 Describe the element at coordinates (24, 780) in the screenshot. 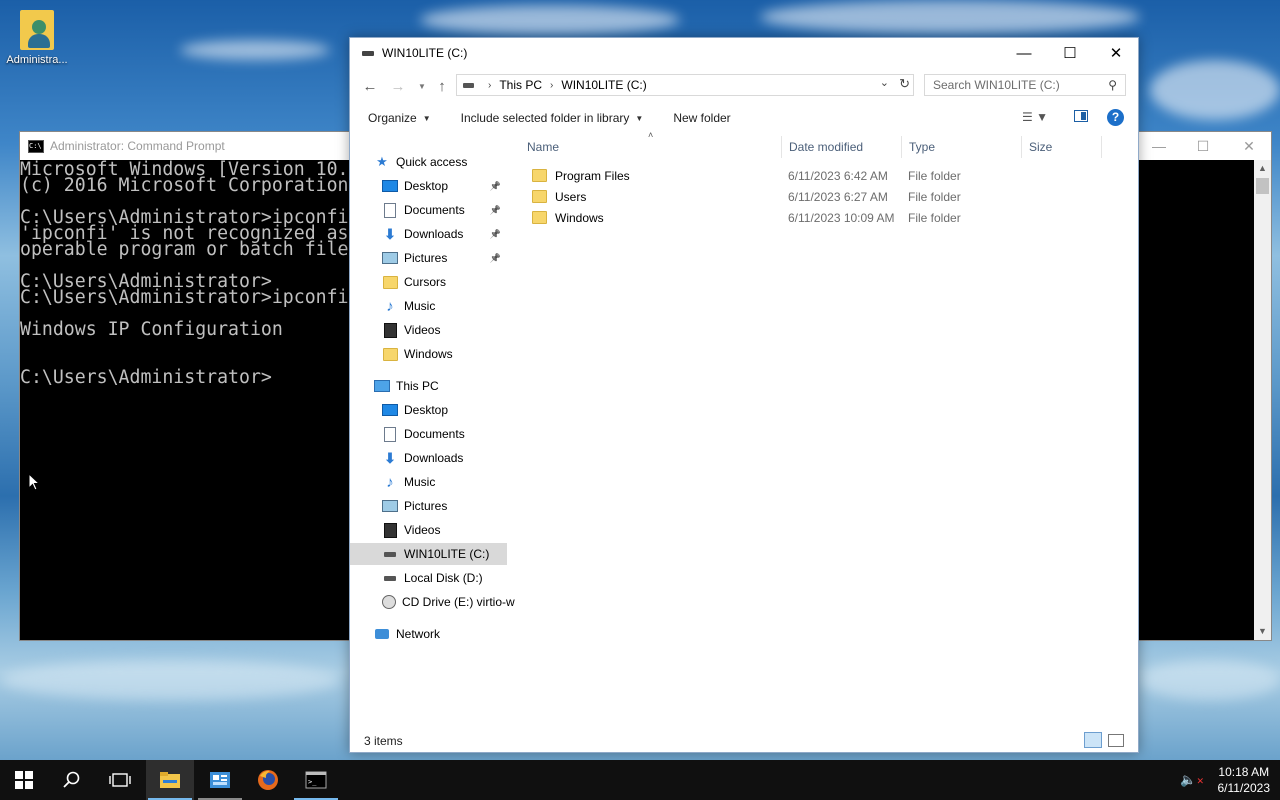

I see `start-button` at that location.